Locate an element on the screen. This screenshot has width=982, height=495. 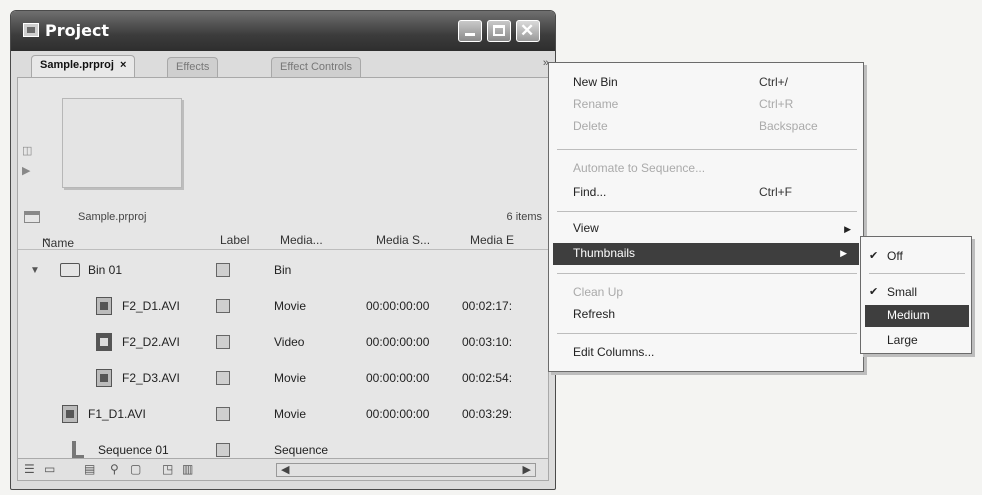
tab-sample-prproj: Sample.prproj × is located at coordinates (83, 66).